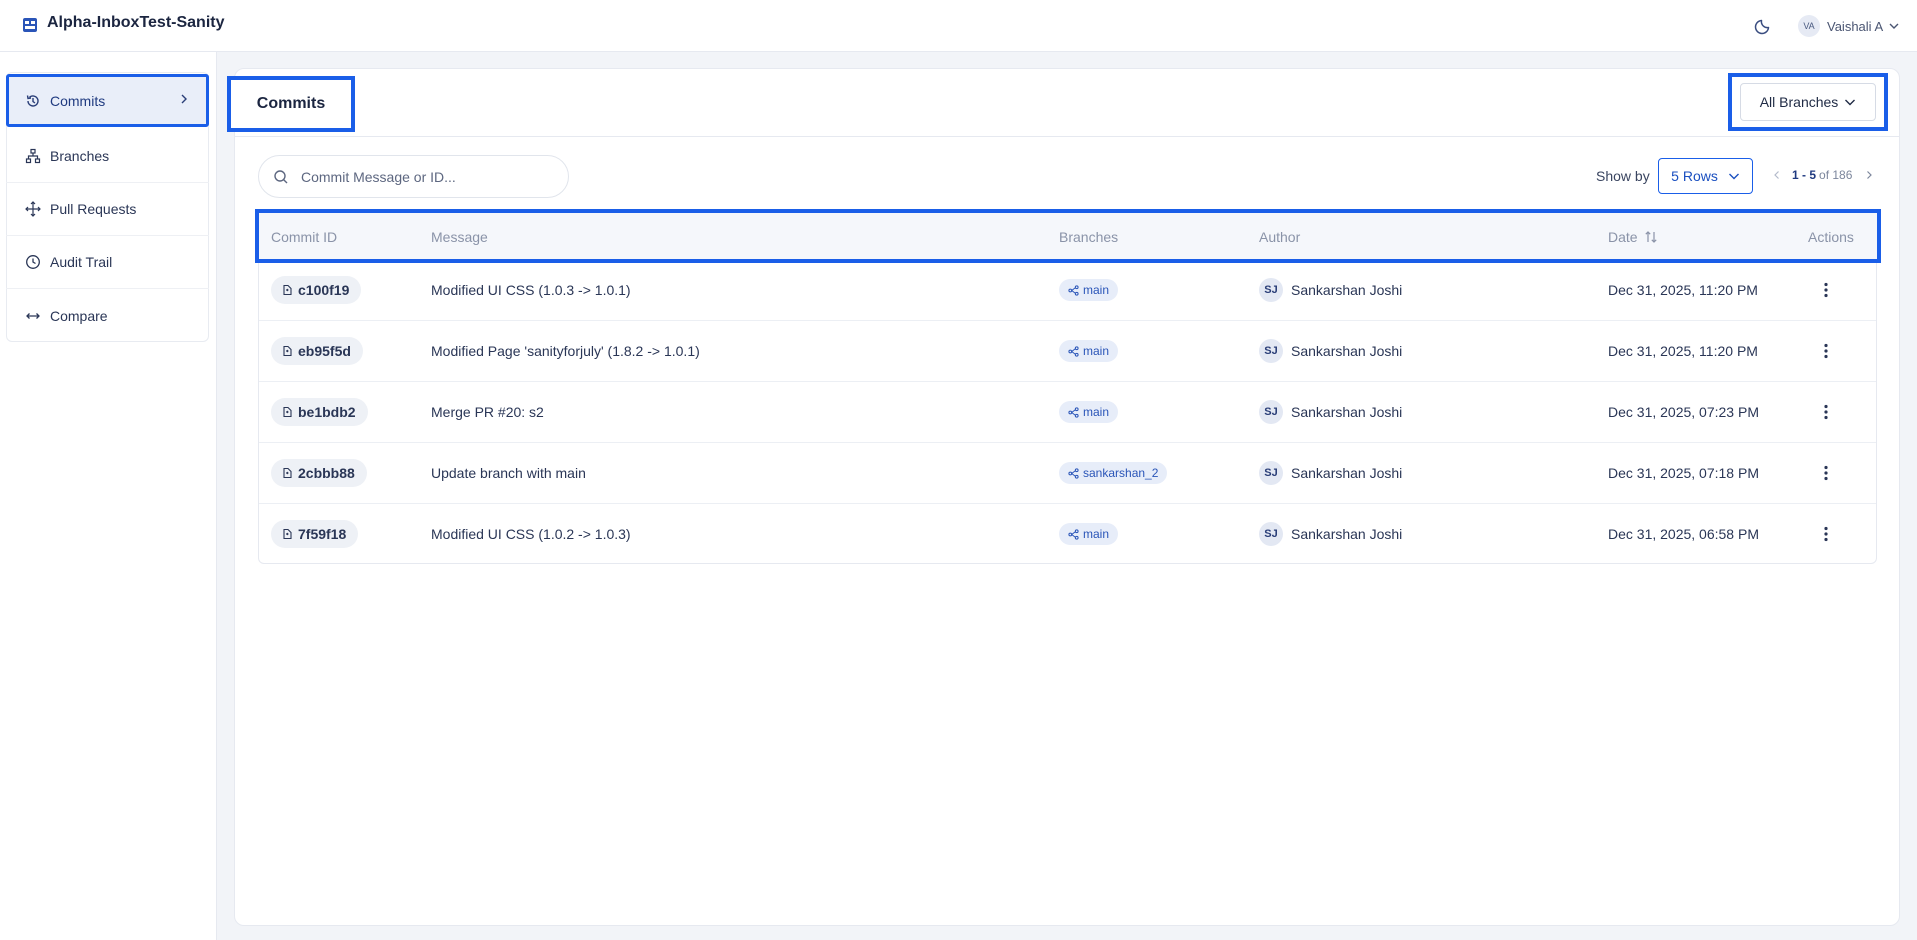 This screenshot has height=940, width=1917. What do you see at coordinates (107, 100) in the screenshot?
I see `sidebar-item-commits: Commits` at bounding box center [107, 100].